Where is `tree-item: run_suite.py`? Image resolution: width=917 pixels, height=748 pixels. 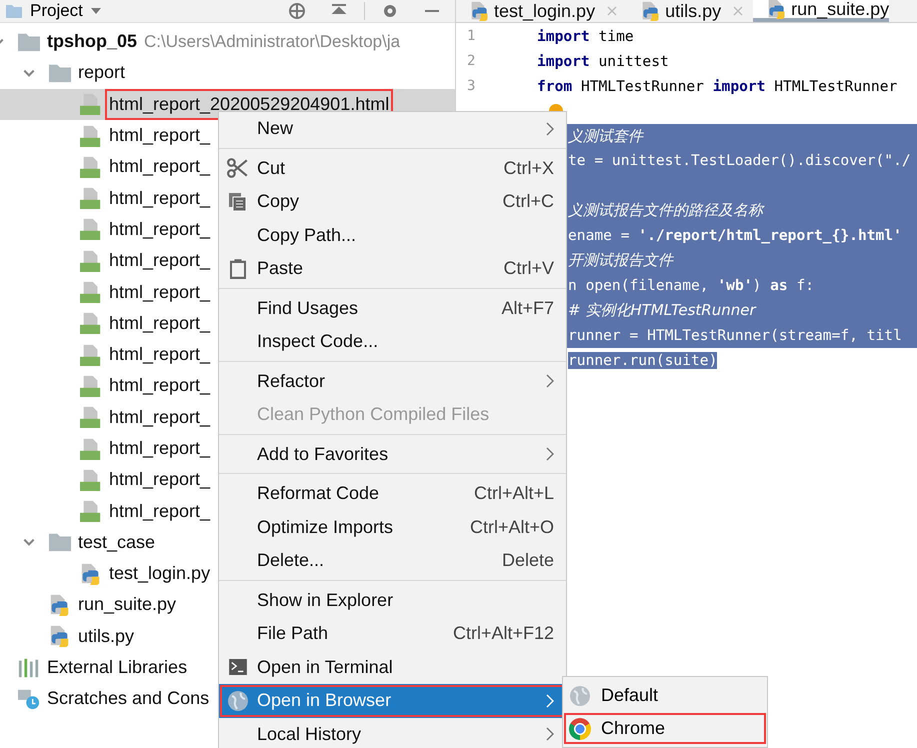
tree-item: run_suite.py is located at coordinates (127, 604).